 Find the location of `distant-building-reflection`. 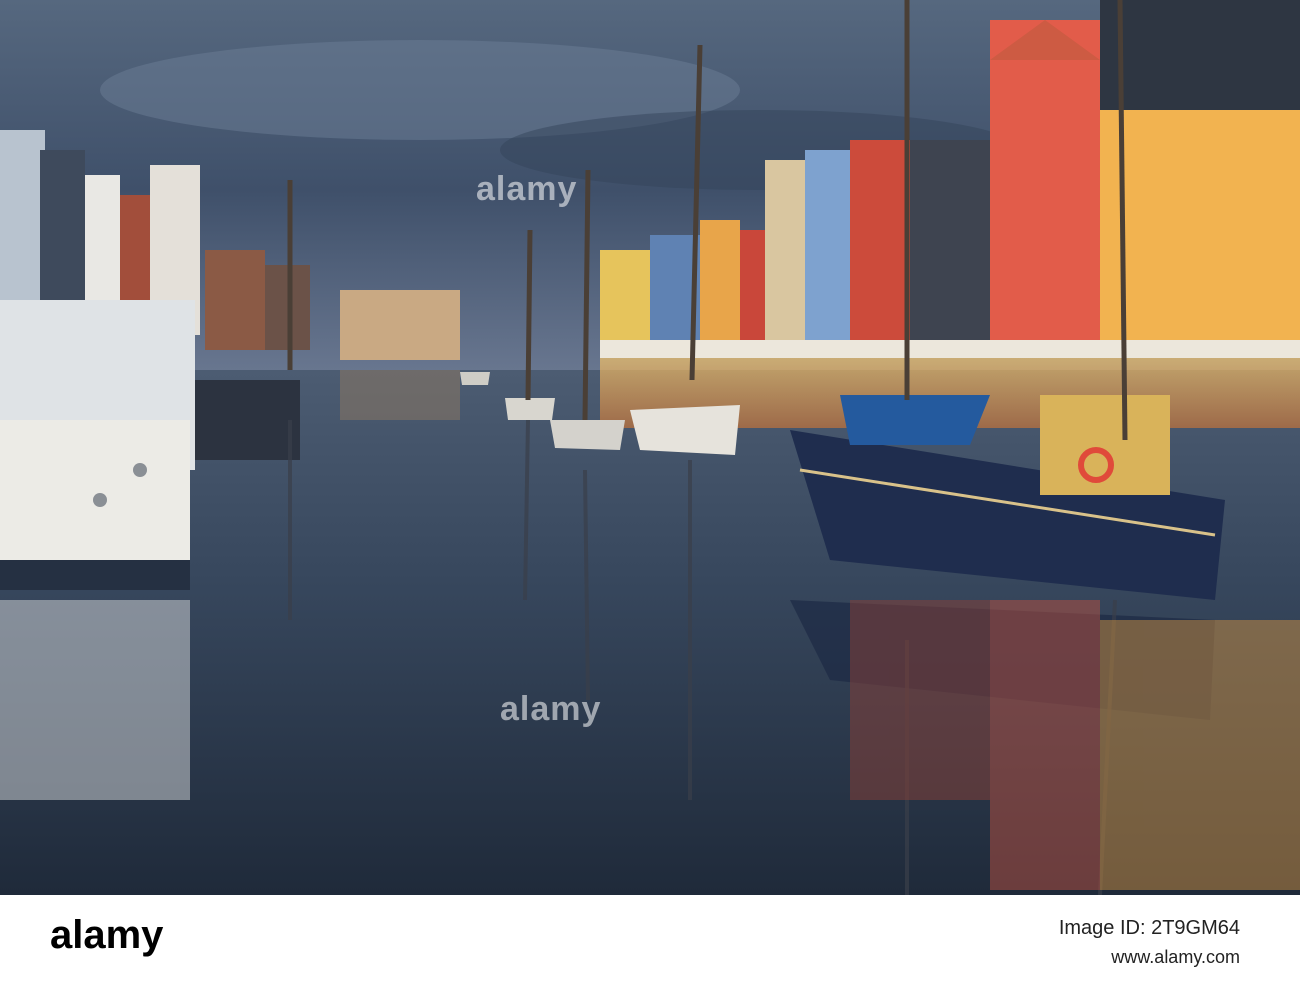

distant-building-reflection is located at coordinates (400, 395).